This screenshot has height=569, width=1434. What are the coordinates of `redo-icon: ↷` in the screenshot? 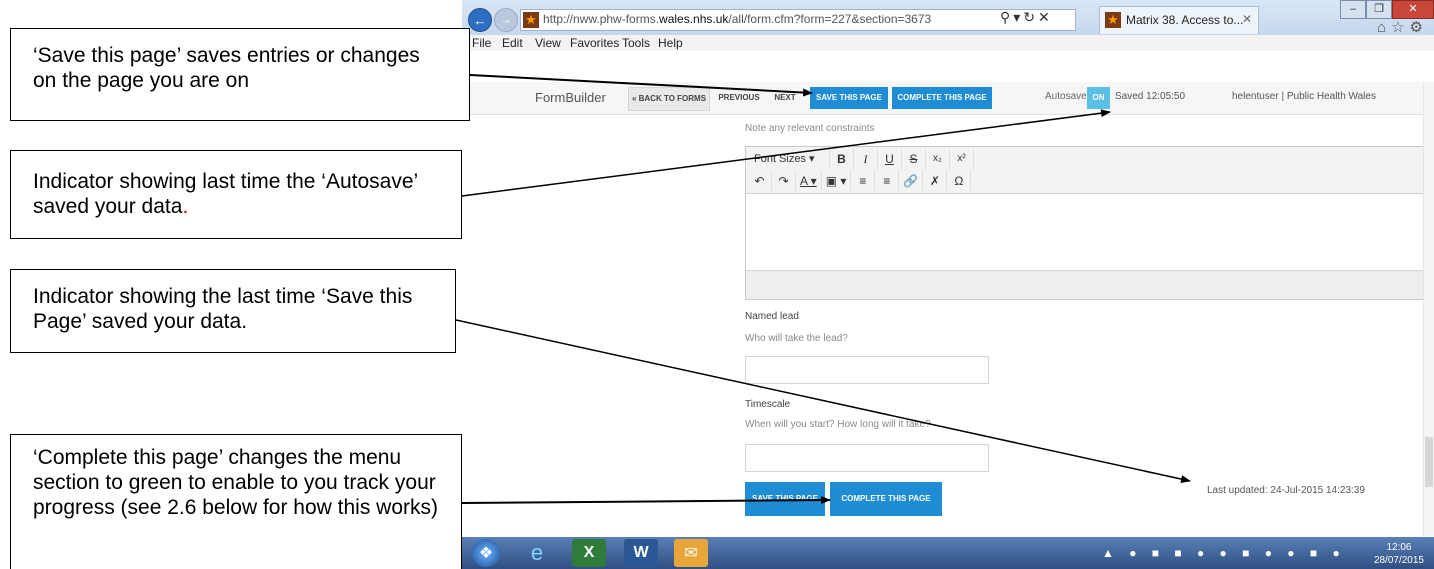 It's located at (784, 181).